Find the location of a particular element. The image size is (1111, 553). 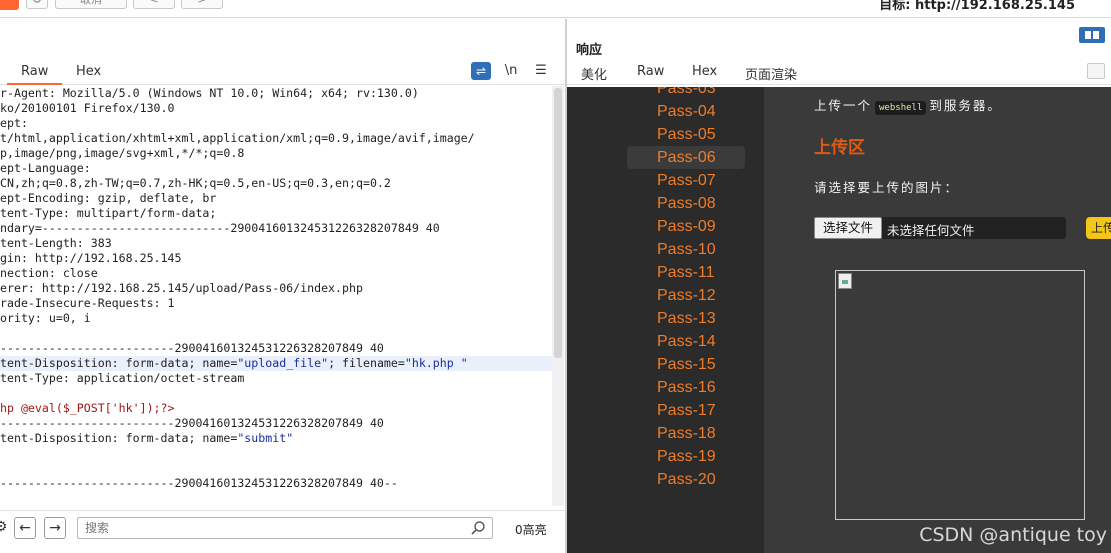

search-next-button: → is located at coordinates (55, 528).